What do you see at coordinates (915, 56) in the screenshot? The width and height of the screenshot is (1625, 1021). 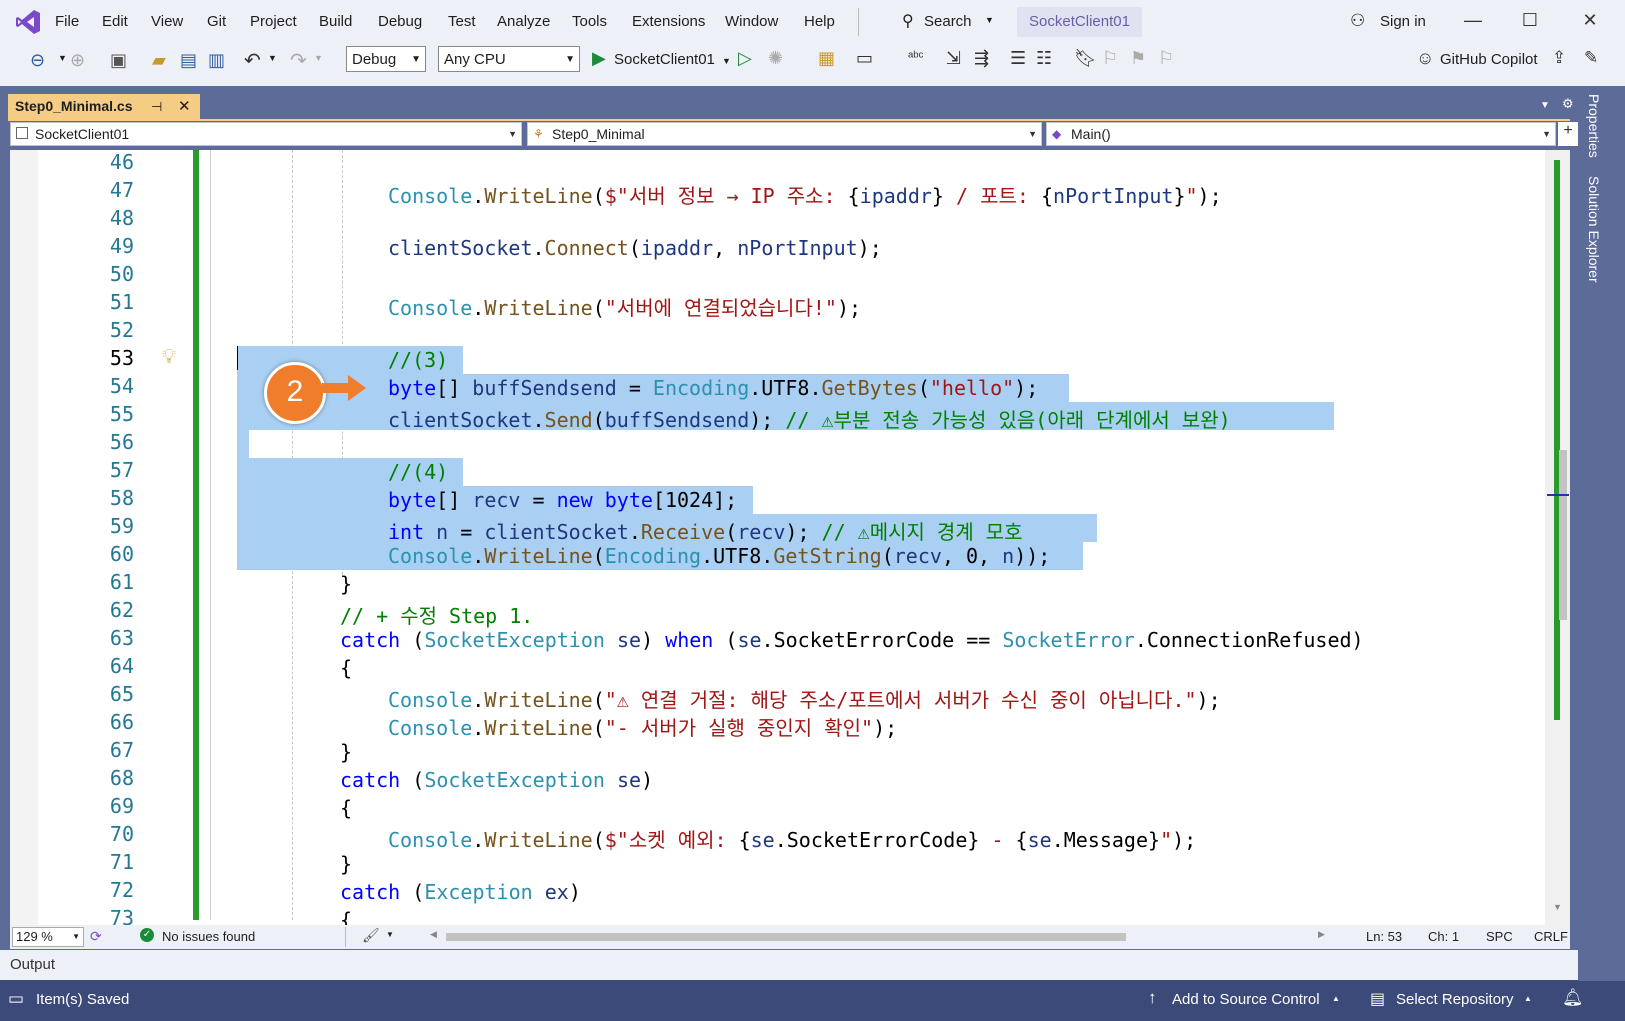 I see `spell-check-icon: ᵃᵇᶜ` at bounding box center [915, 56].